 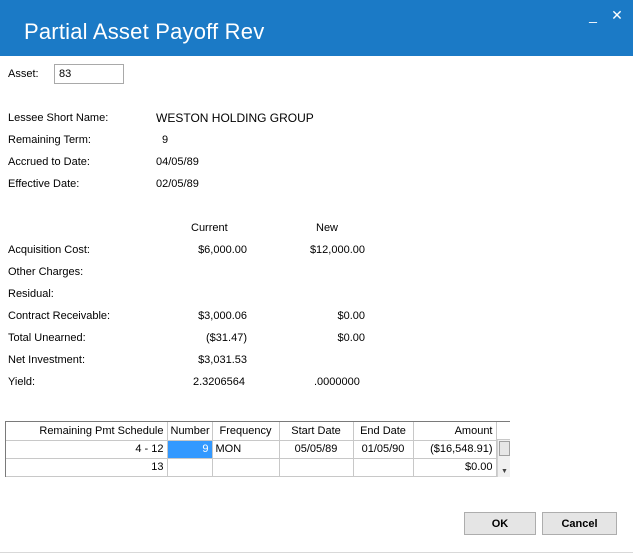 I want to click on new-header: New, so click(x=327, y=228).